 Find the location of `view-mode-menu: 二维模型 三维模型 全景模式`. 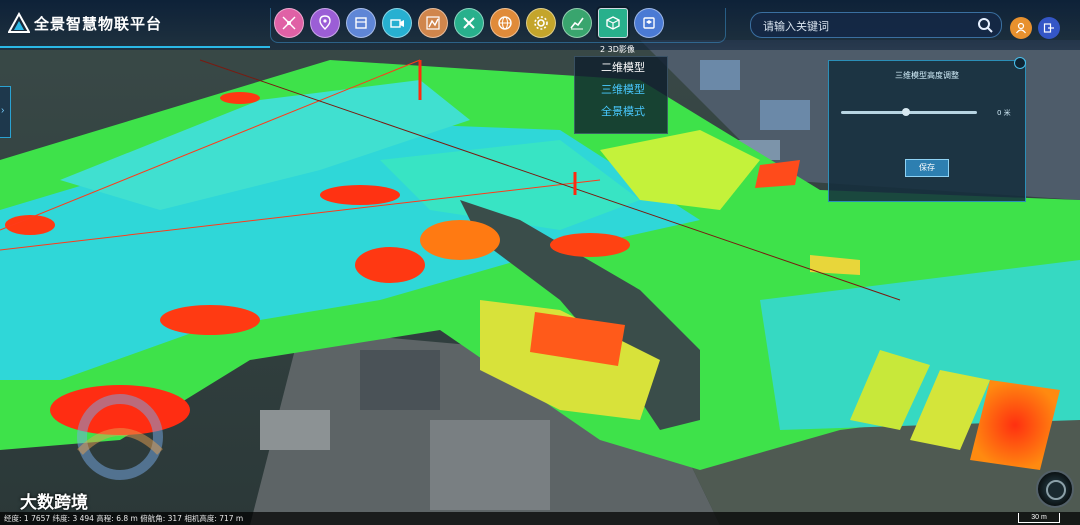

view-mode-menu: 二维模型 三维模型 全景模式 is located at coordinates (621, 95).